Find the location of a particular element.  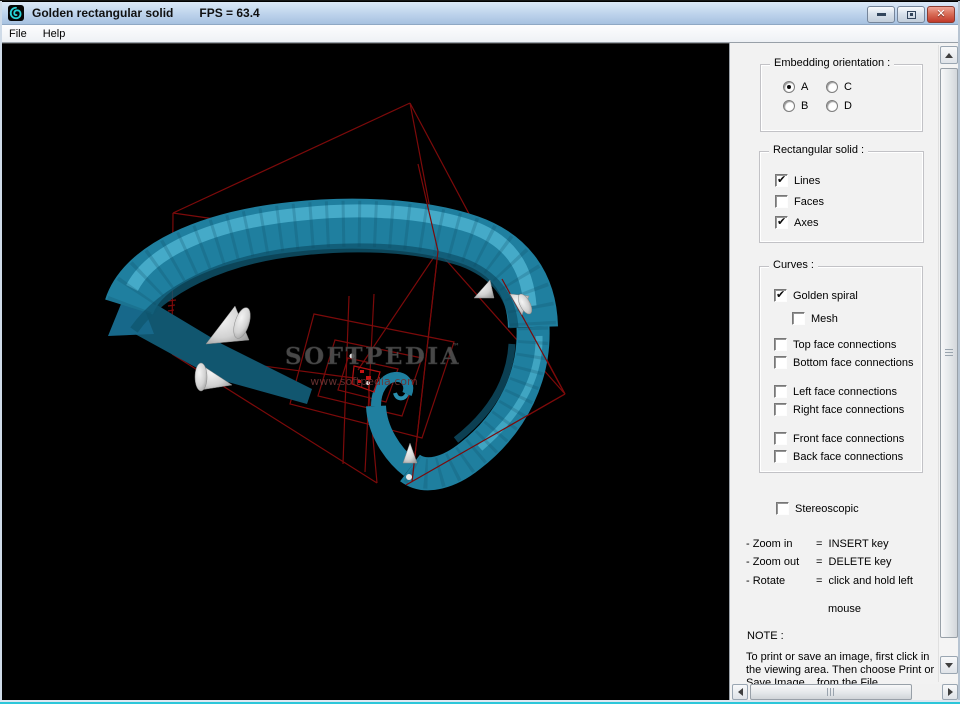

checkbox-row-axes: Axes is located at coordinates (796, 222).